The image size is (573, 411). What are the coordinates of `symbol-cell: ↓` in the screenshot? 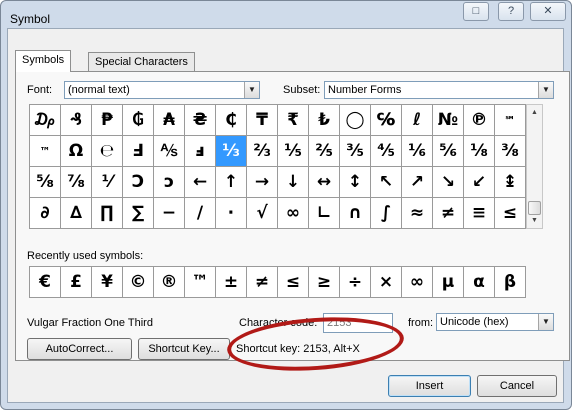 It's located at (293, 182).